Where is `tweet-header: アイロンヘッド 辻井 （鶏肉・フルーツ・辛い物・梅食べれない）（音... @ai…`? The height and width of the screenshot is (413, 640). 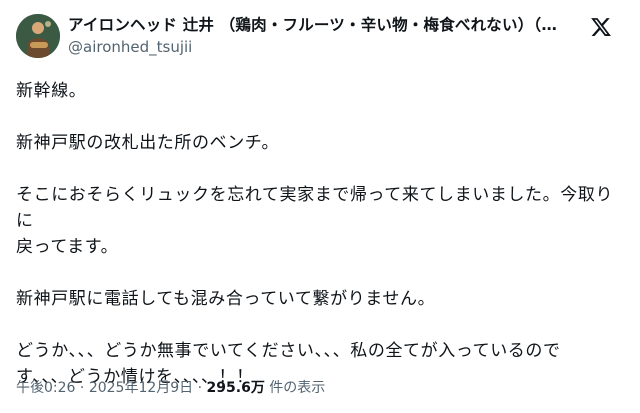
tweet-header: アイロンヘッド 辻井 （鶏肉・フルーツ・辛い物・梅食べれない）（音... @ai… is located at coordinates (320, 40).